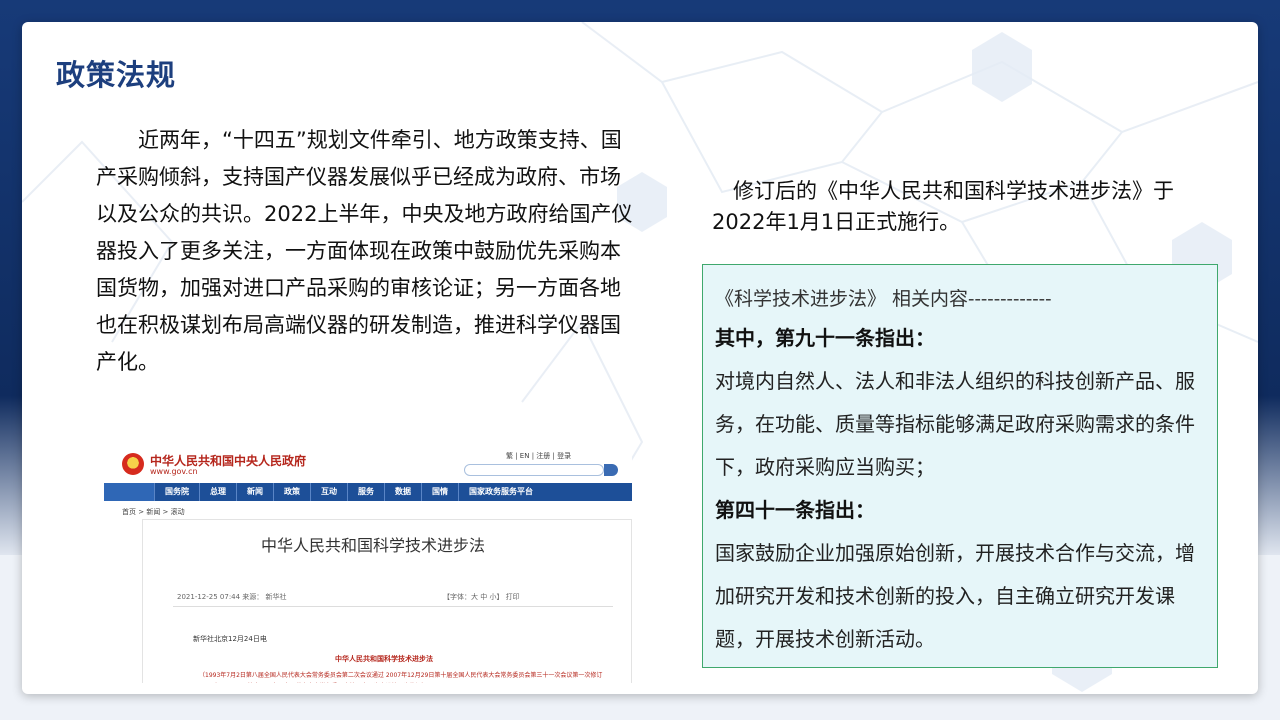 The height and width of the screenshot is (720, 1280). What do you see at coordinates (883, 299) in the screenshot?
I see `excerpt-header: 《科学技术进步法》 相关内容-------------` at bounding box center [883, 299].